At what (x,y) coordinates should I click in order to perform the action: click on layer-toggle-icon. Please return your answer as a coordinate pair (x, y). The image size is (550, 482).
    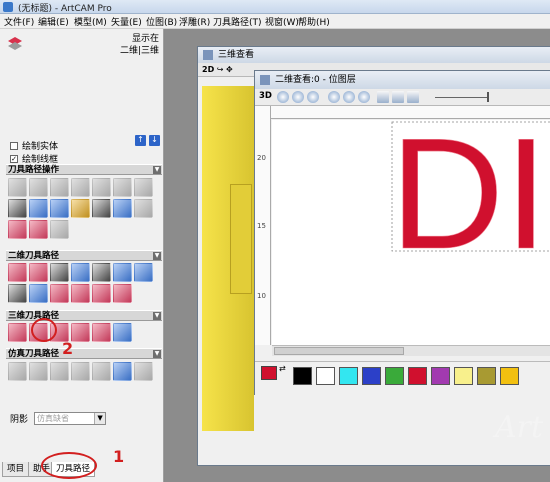
    Looking at the image, I should click on (383, 97).